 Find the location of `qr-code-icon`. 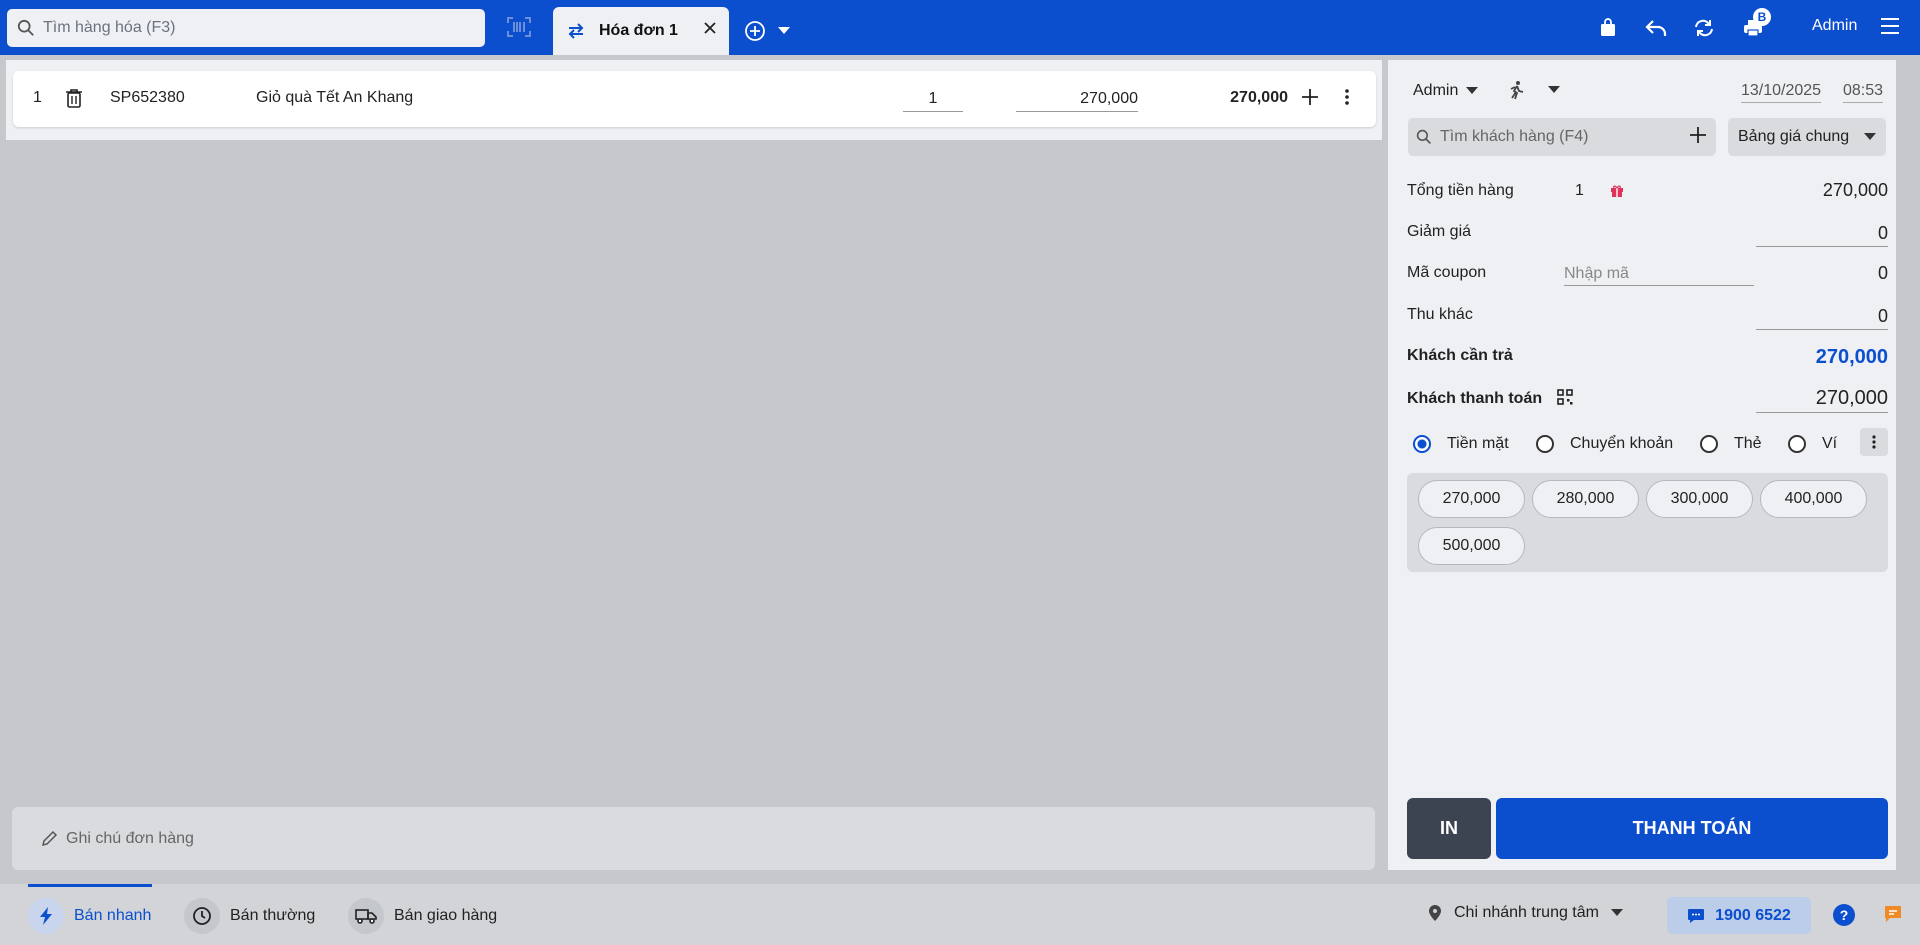

qr-code-icon is located at coordinates (1565, 397).